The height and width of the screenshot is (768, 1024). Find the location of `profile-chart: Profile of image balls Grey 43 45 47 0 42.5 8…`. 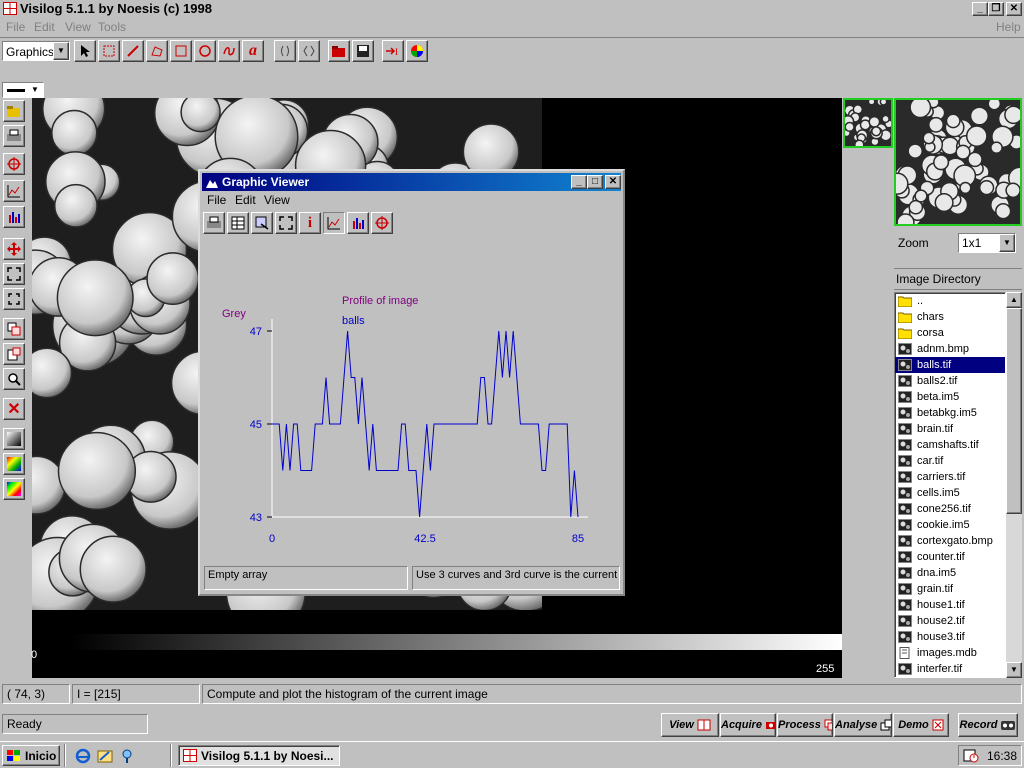

profile-chart: Profile of image balls Grey 43 45 47 0 42.5 8… is located at coordinates (405, 420).